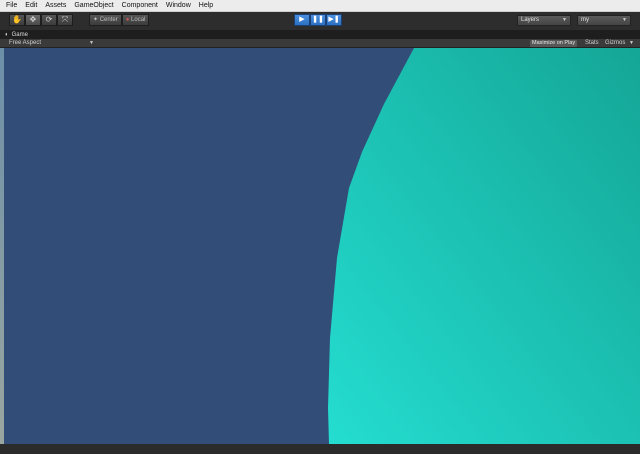 This screenshot has width=640, height=454. What do you see at coordinates (7, 35) in the screenshot?
I see `game-icon: ◐` at bounding box center [7, 35].